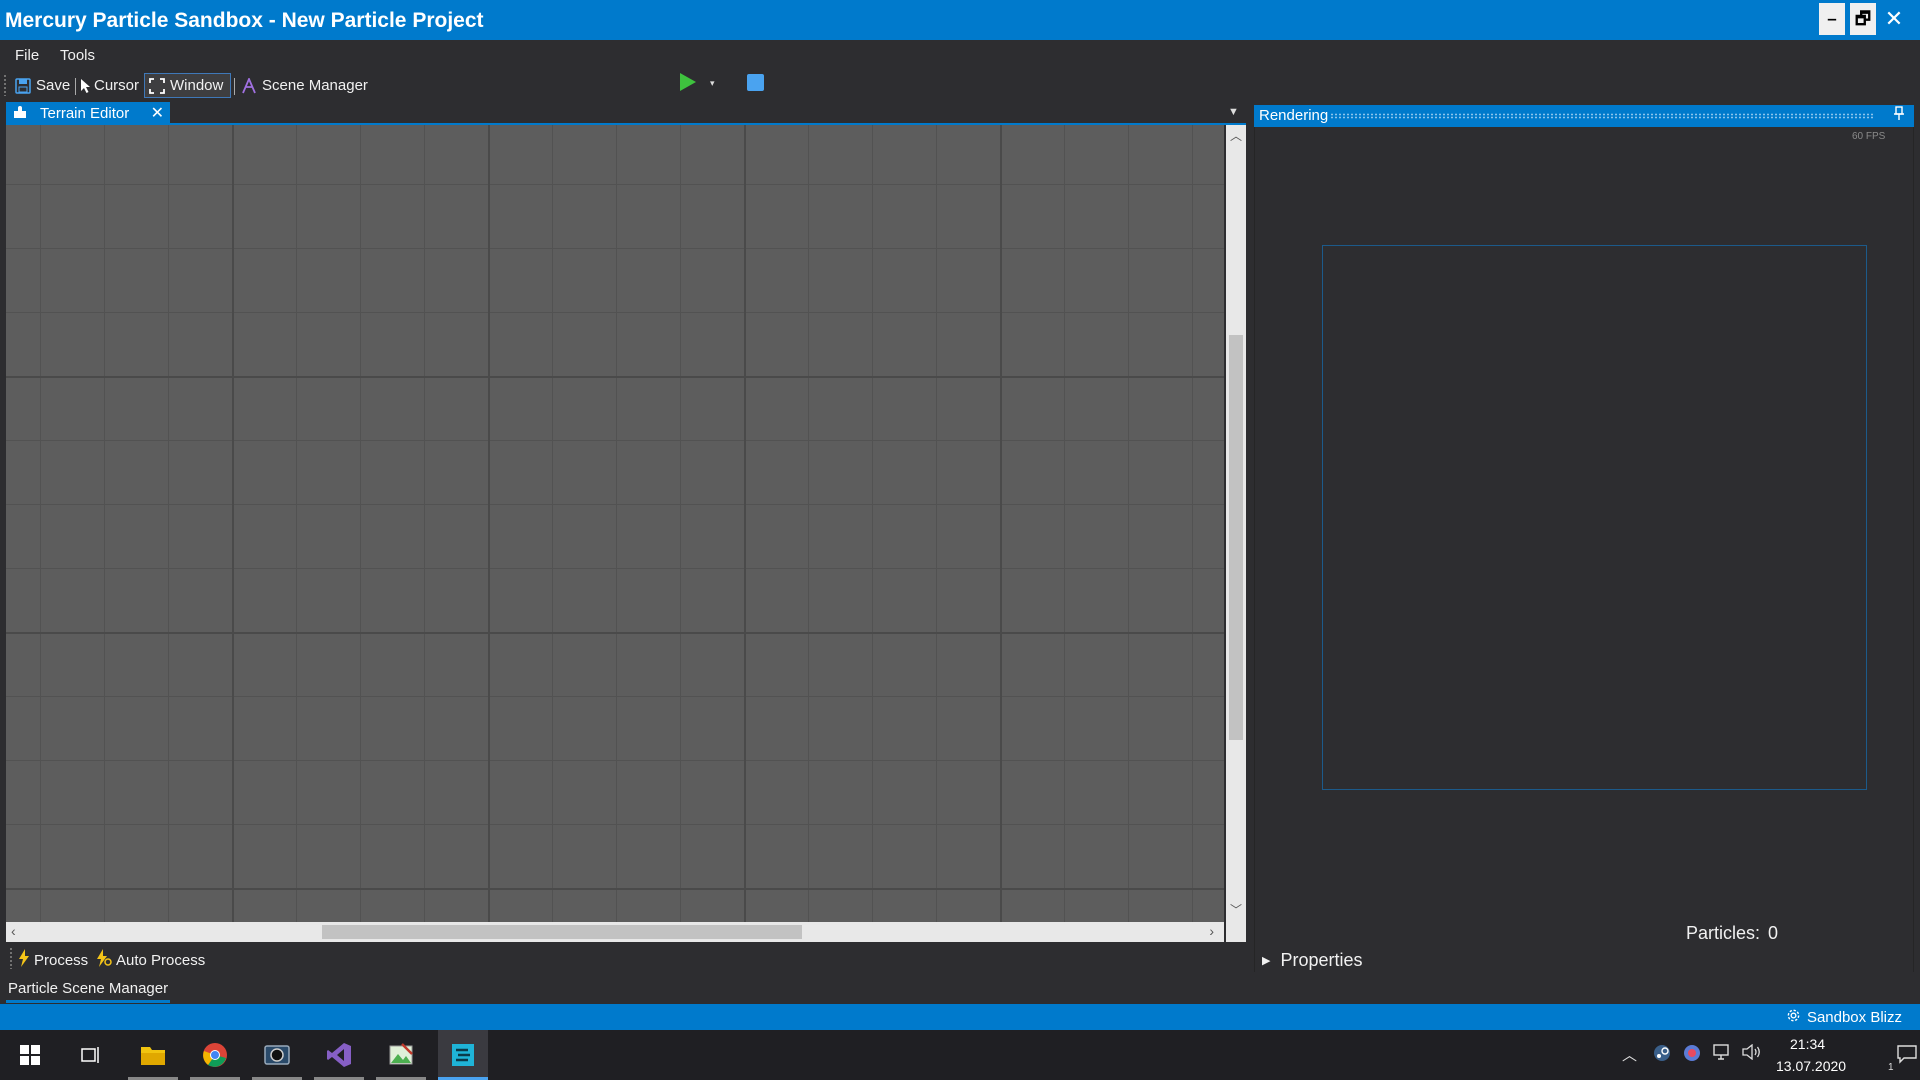 The image size is (1920, 1080). What do you see at coordinates (1236, 932) in the screenshot?
I see `scroll-corner` at bounding box center [1236, 932].